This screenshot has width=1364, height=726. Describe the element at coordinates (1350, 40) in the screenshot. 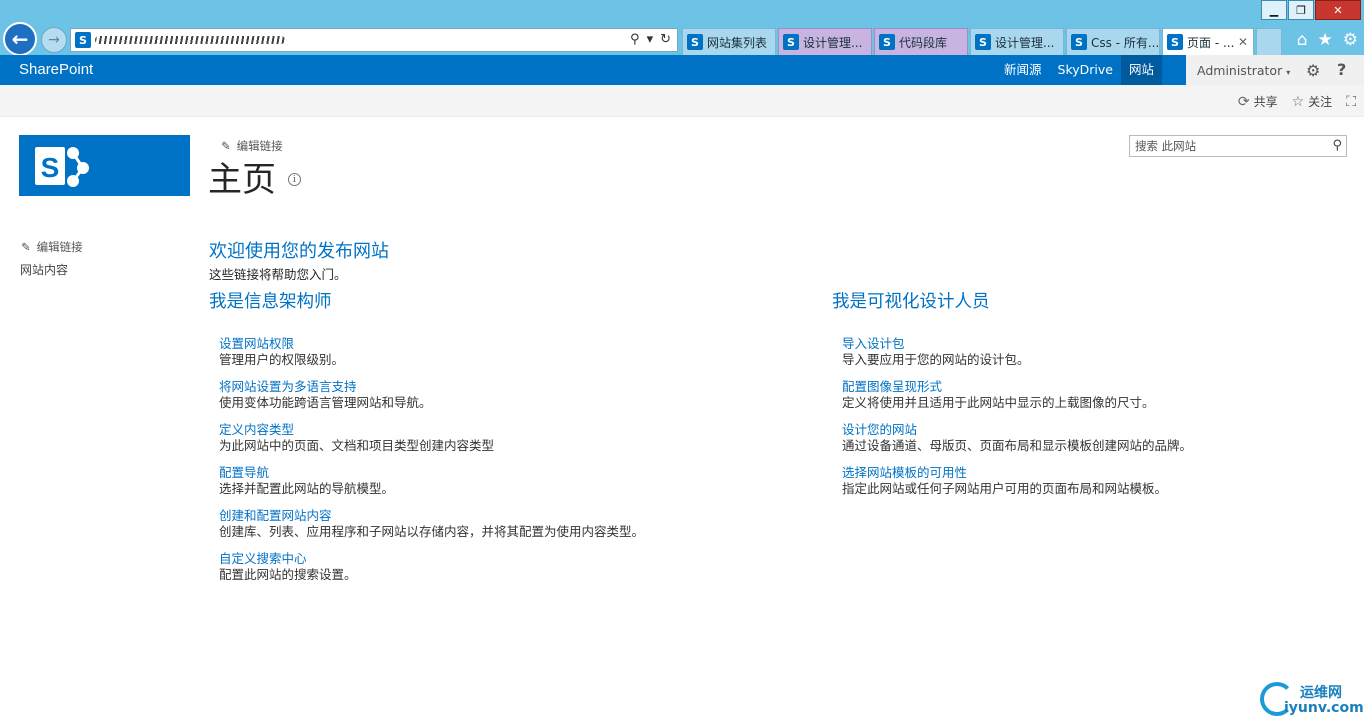

I see `tools-gear-icon: ⚙` at that location.